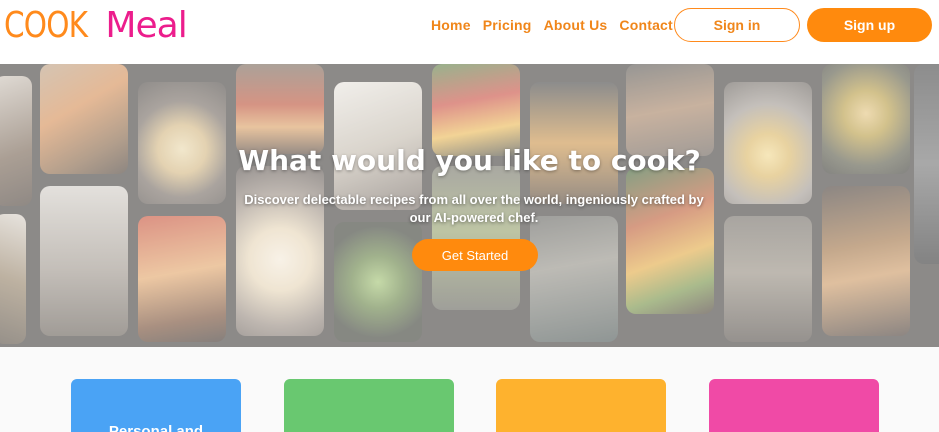 The height and width of the screenshot is (432, 939). What do you see at coordinates (146, 25) in the screenshot?
I see `logo-part-meal: Meal` at bounding box center [146, 25].